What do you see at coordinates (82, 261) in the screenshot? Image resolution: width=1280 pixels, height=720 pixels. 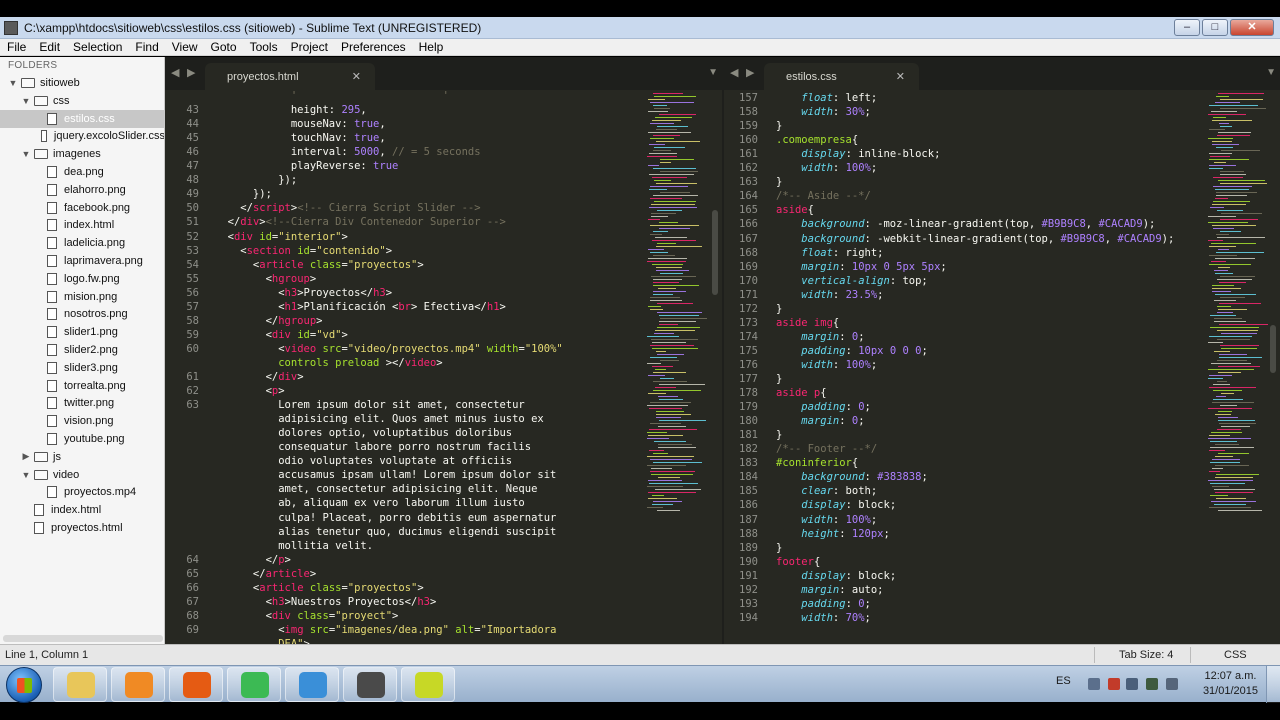 I see `tree-file: laprimavera.png` at bounding box center [82, 261].